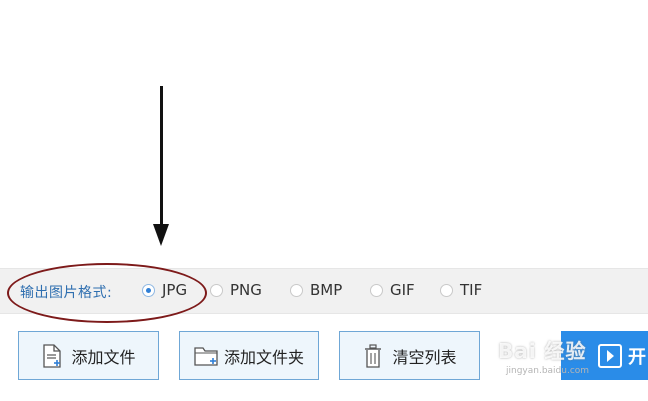 This screenshot has width=648, height=401. Describe the element at coordinates (471, 290) in the screenshot. I see `format-option-label: TIF` at that location.